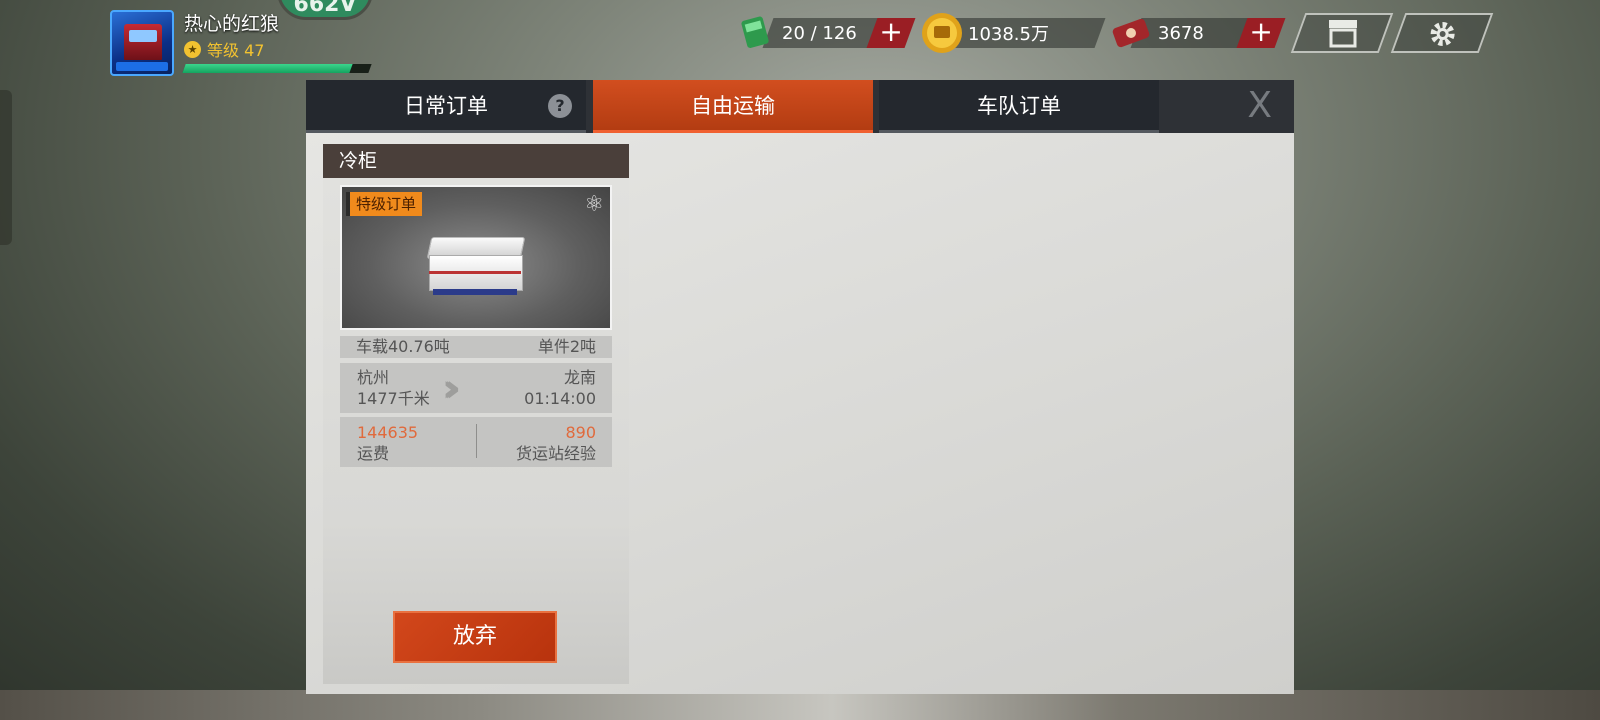 The height and width of the screenshot is (720, 1600). I want to click on route-origin: 杭州 1477千米, so click(393, 388).